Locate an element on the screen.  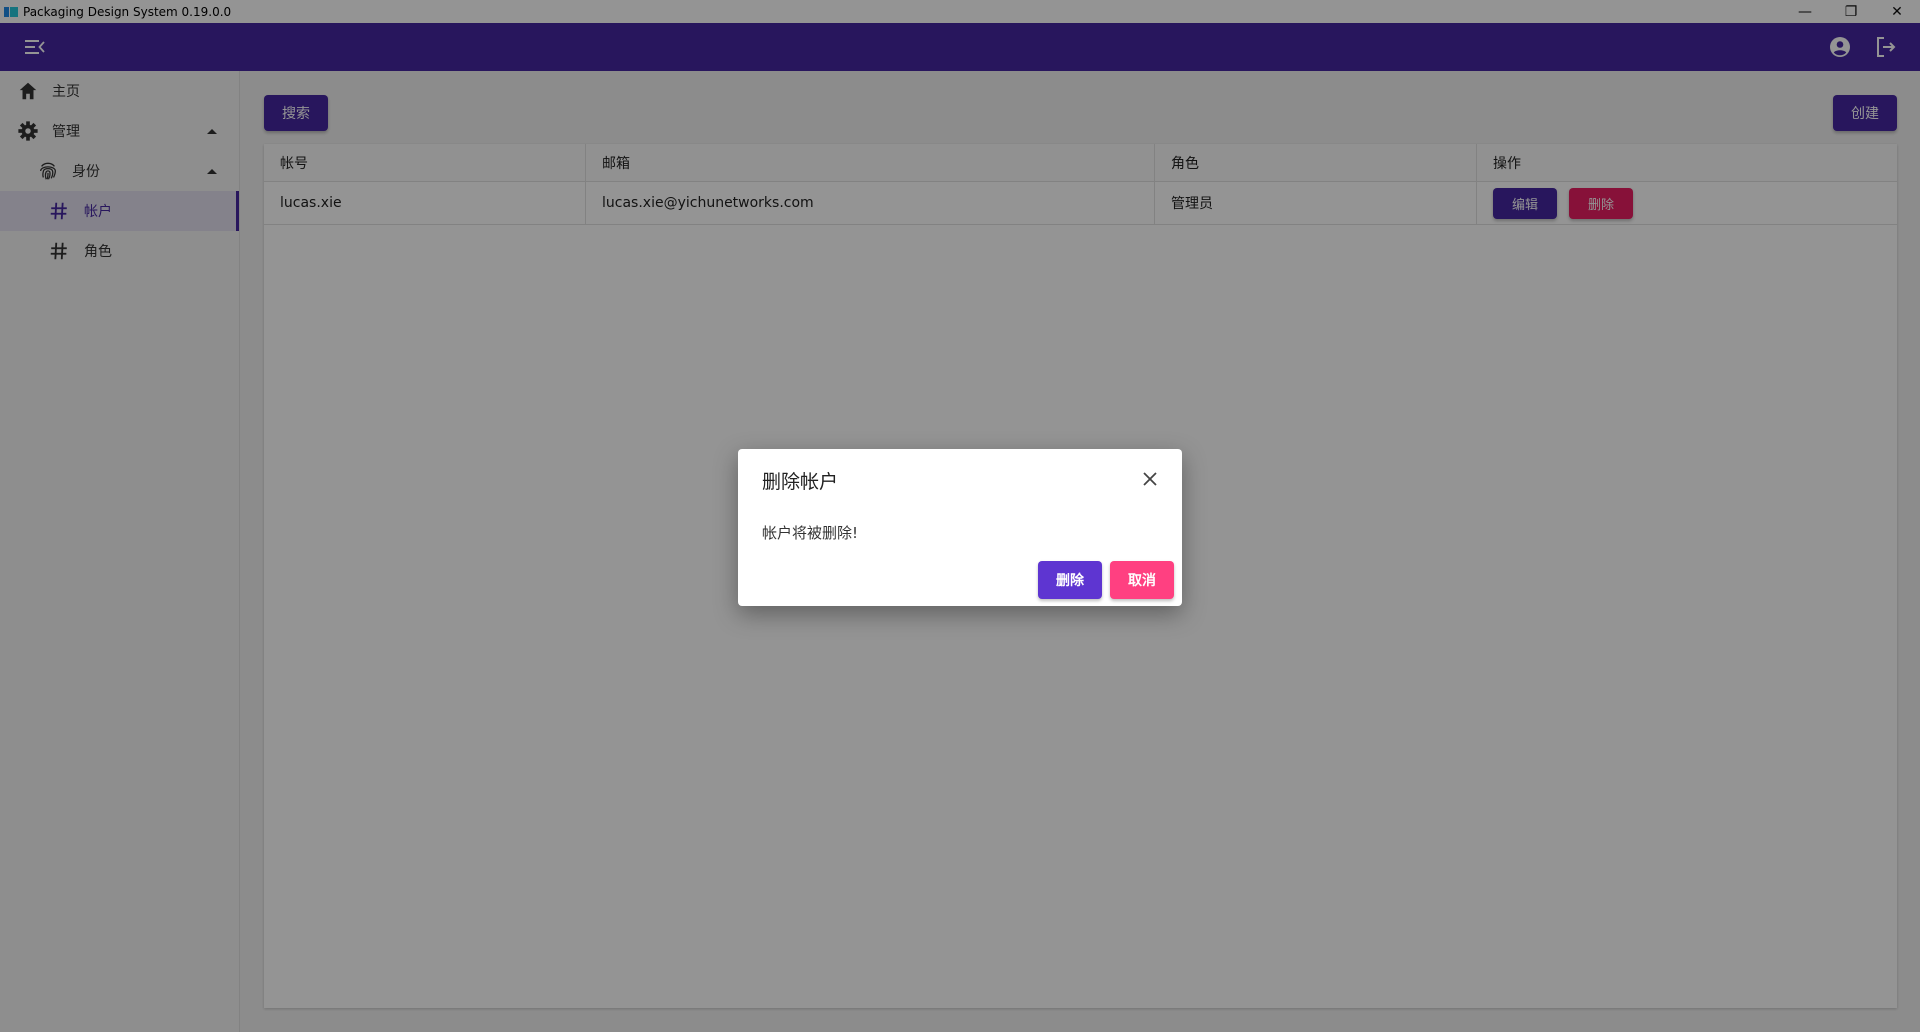
confirm-delete-button: 删除 is located at coordinates (1070, 580).